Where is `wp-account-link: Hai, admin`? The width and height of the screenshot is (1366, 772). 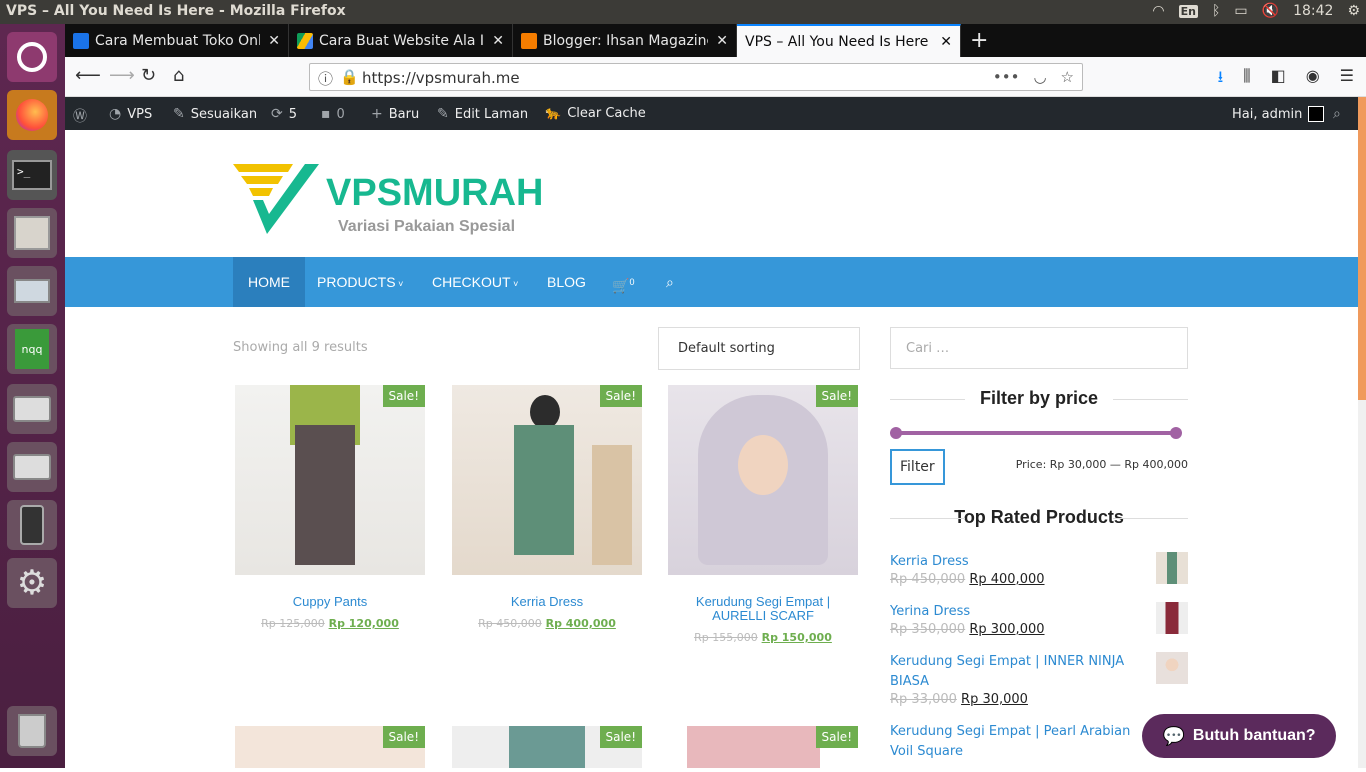 wp-account-link: Hai, admin is located at coordinates (1278, 114).